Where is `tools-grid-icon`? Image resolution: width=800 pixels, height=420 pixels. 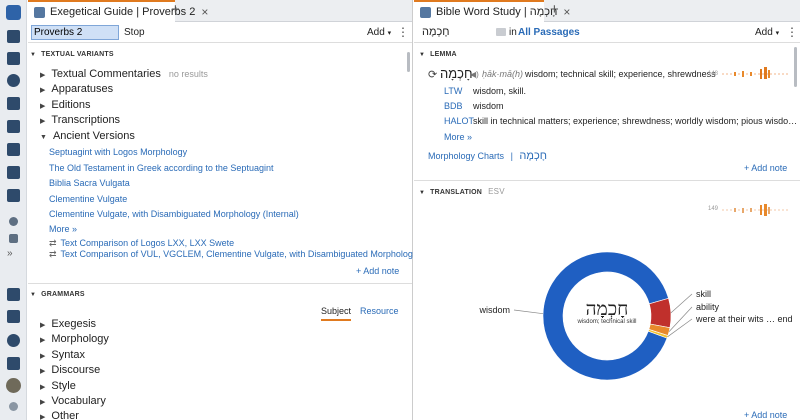 tools-grid-icon is located at coordinates (13, 195).